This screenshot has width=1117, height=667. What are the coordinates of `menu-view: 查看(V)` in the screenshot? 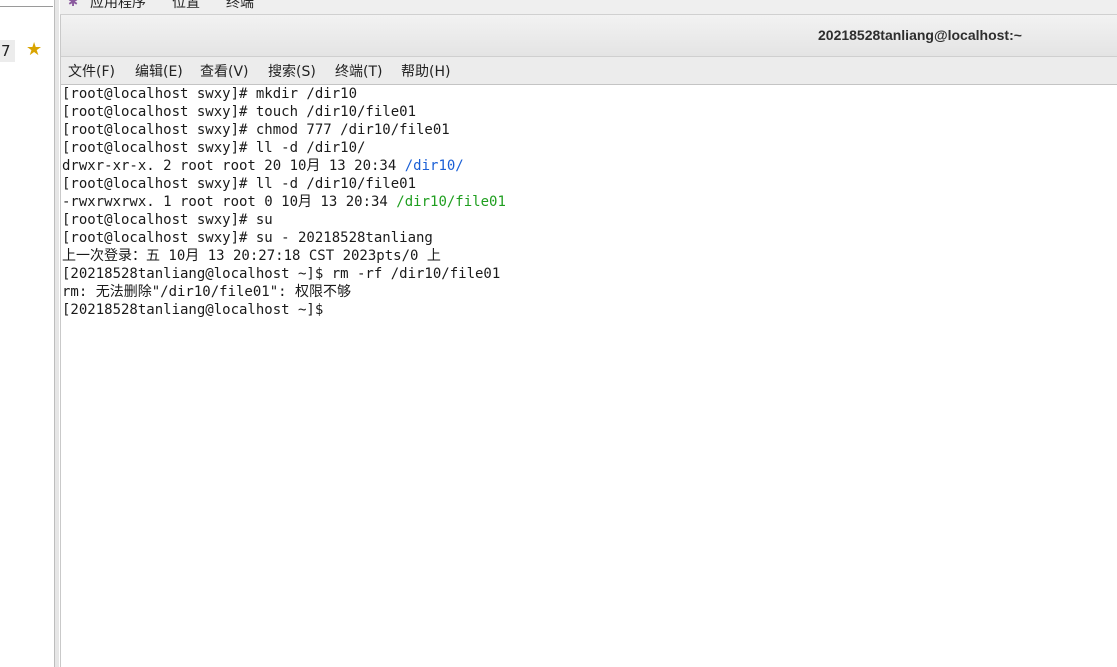 It's located at (224, 71).